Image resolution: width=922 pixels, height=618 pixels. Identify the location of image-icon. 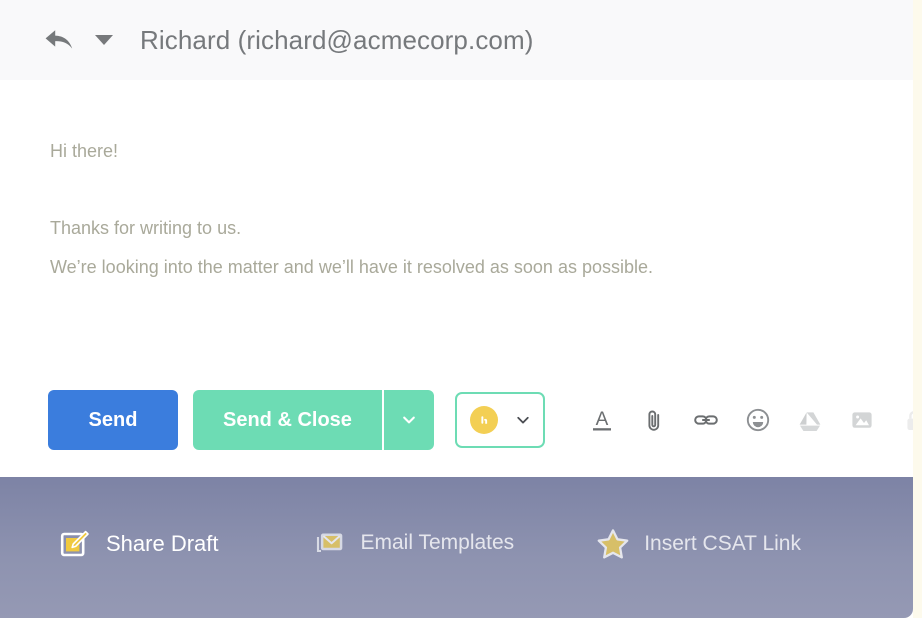
(862, 420).